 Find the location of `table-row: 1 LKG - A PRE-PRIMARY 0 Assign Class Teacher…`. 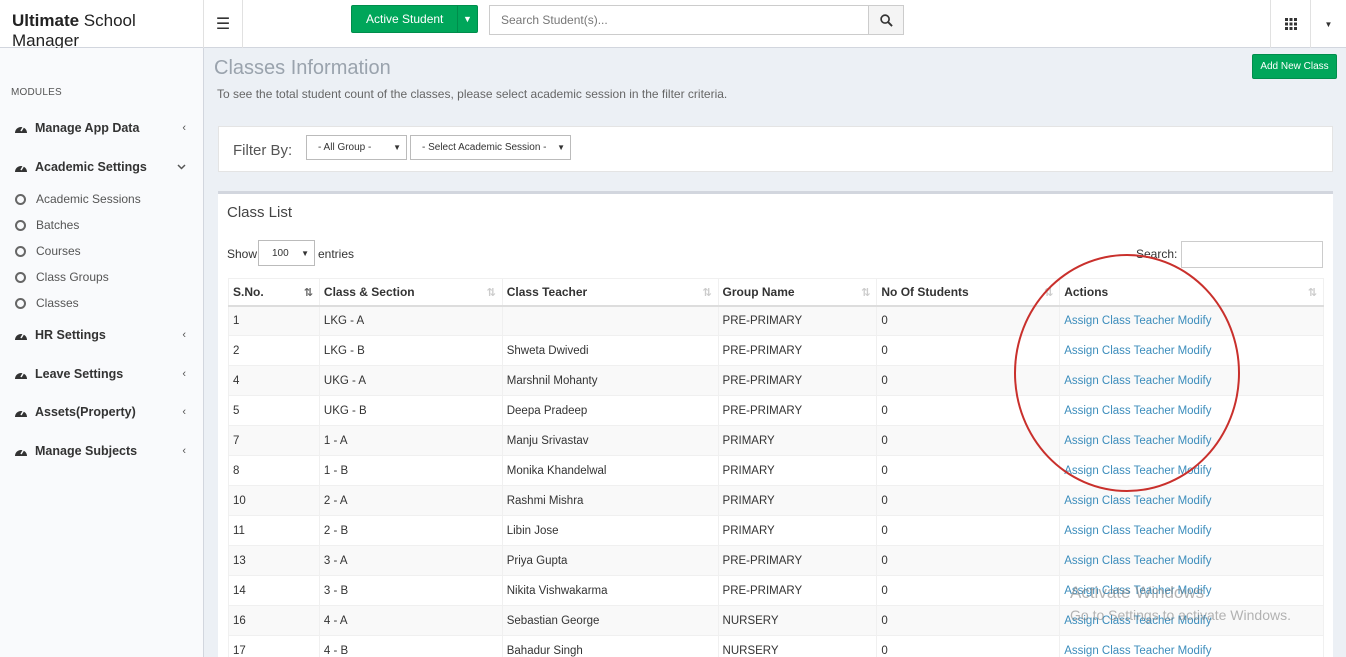

table-row: 1 LKG - A PRE-PRIMARY 0 Assign Class Teacher… is located at coordinates (776, 320).